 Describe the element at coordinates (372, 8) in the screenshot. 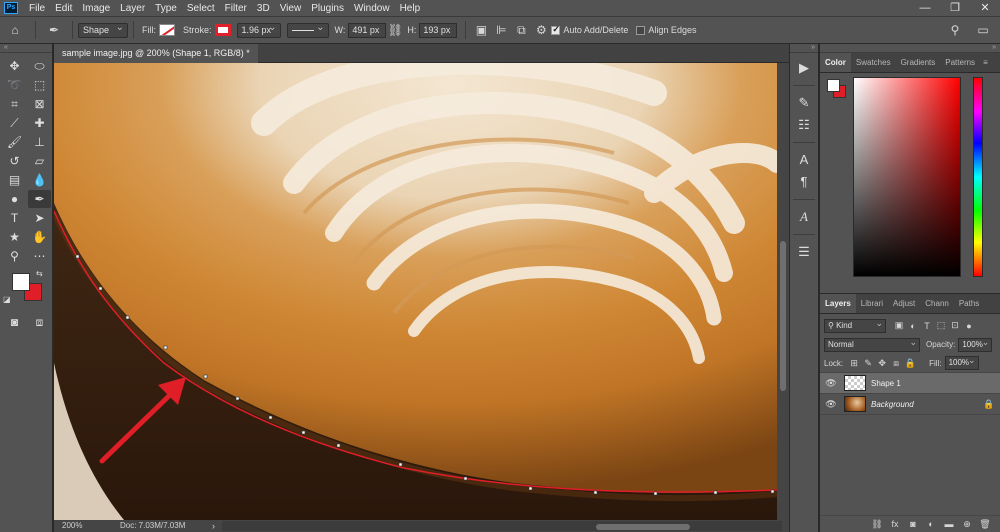

I see `menu-window: Window` at that location.